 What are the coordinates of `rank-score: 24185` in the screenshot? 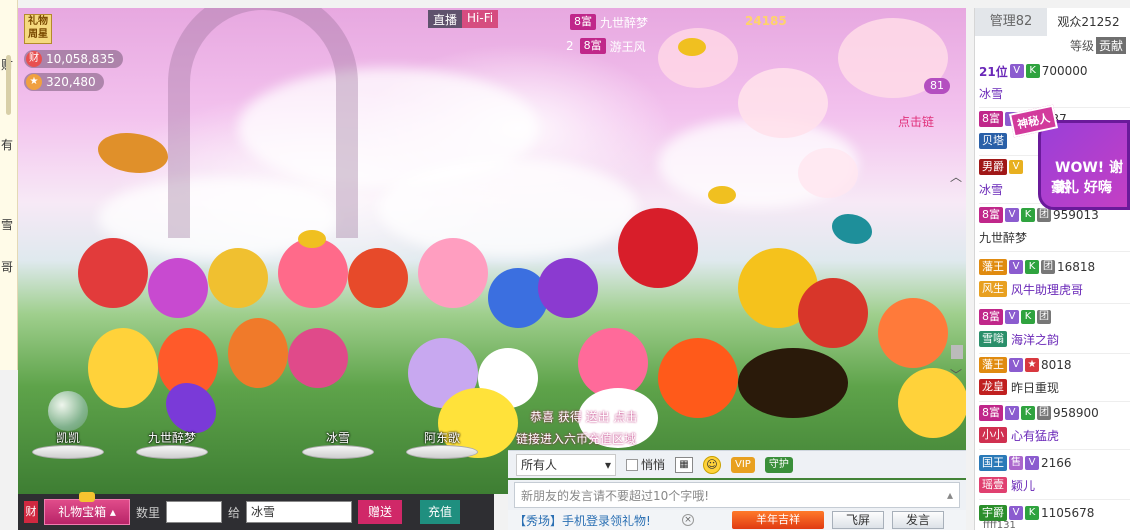 It's located at (766, 21).